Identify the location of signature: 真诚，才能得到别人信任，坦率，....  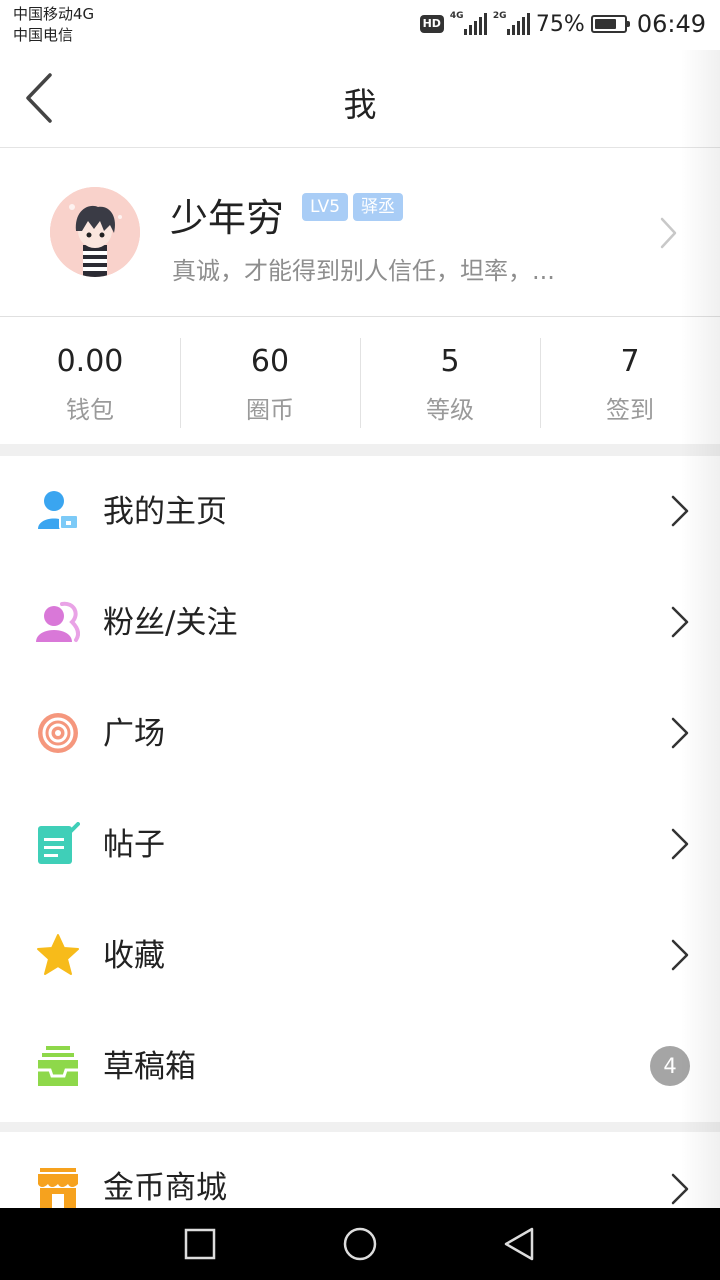
(363, 271).